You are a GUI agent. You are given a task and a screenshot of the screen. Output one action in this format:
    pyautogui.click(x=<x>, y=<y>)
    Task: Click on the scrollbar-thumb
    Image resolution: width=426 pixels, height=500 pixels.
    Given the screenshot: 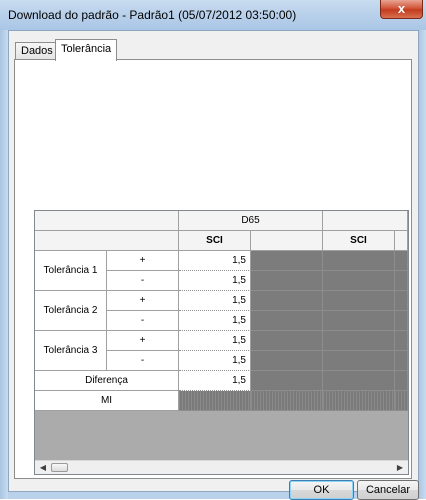 What is the action you would take?
    pyautogui.click(x=59, y=467)
    